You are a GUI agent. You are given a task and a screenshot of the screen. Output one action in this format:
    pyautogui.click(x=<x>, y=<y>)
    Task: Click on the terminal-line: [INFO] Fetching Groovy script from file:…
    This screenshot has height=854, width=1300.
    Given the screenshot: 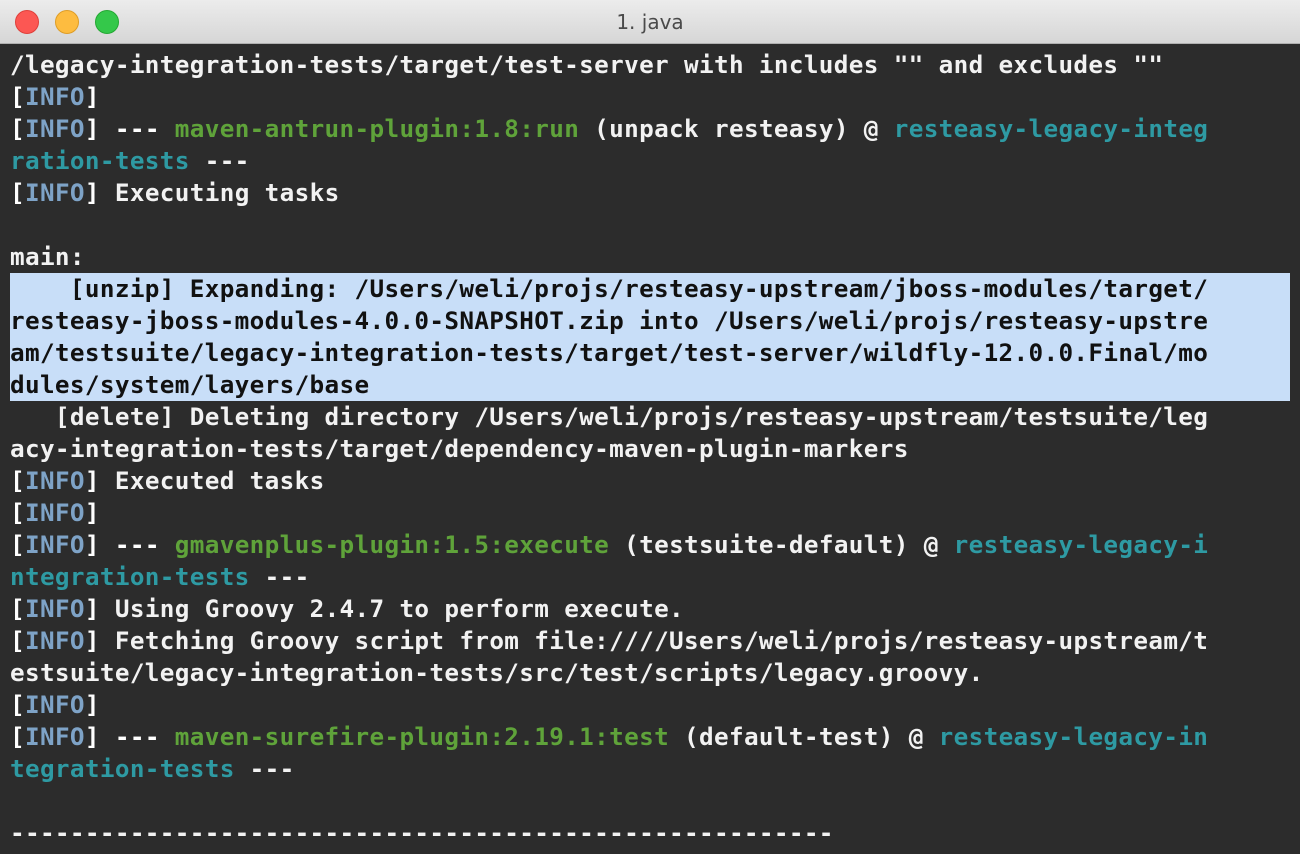 What is the action you would take?
    pyautogui.click(x=650, y=641)
    